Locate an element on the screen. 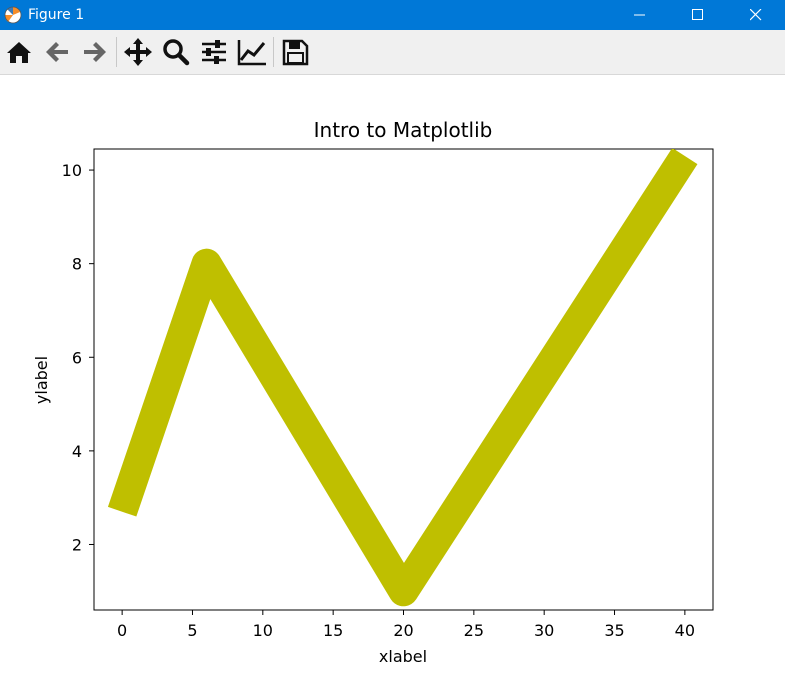 The image size is (785, 674). x-tick-label: 25 is located at coordinates (474, 630).